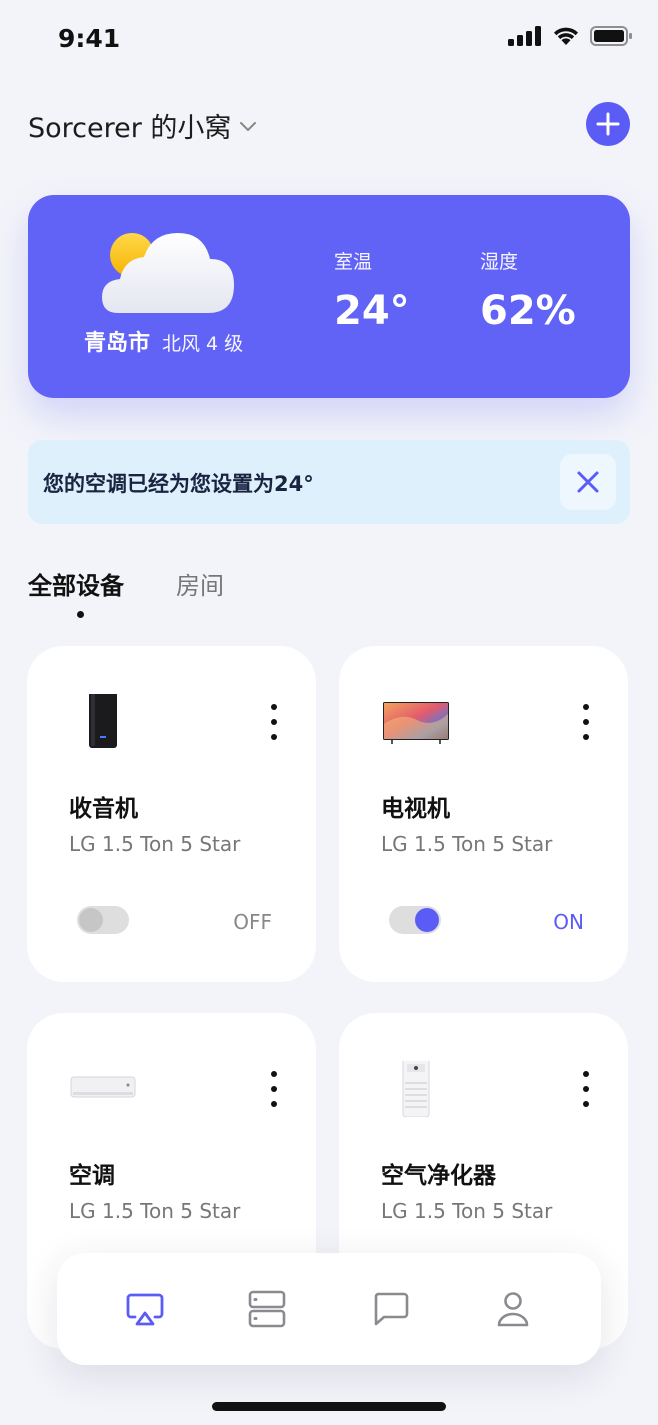 The image size is (658, 1425). I want to click on router-icon, so click(103, 721).